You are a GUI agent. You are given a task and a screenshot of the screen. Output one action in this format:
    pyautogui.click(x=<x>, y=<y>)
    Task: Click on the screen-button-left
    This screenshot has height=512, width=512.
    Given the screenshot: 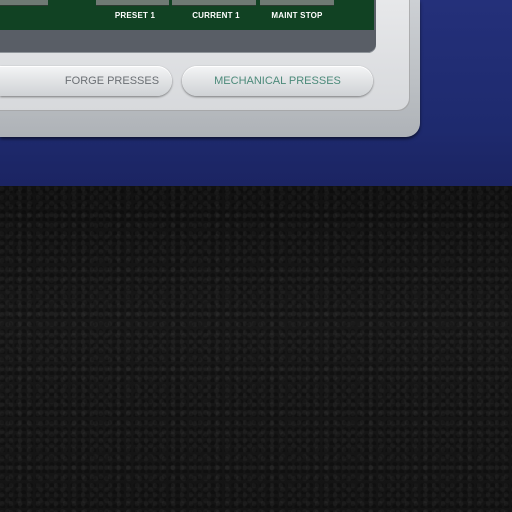 What is the action you would take?
    pyautogui.click(x=24, y=3)
    